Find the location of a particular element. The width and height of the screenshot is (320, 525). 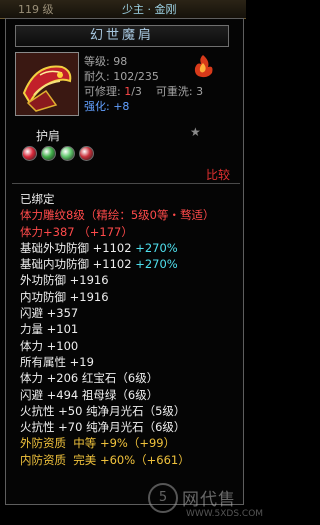

stat-row-text: 可重洗: is located at coordinates (169, 91).